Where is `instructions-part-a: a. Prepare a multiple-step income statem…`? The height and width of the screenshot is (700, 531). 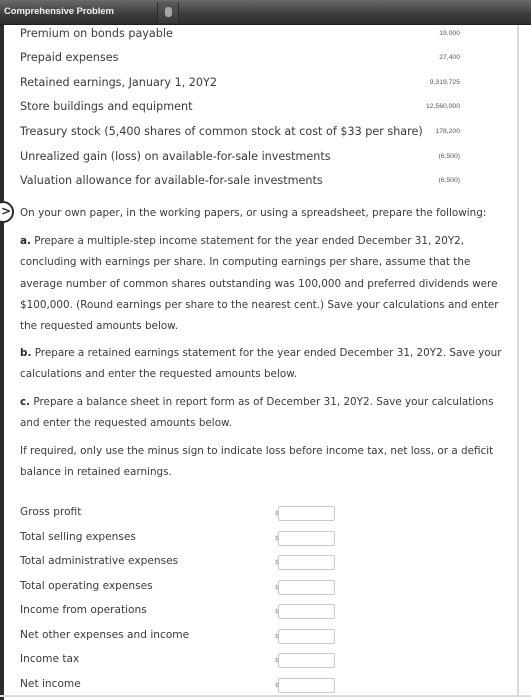 instructions-part-a: a. Prepare a multiple-step income statem… is located at coordinates (265, 284).